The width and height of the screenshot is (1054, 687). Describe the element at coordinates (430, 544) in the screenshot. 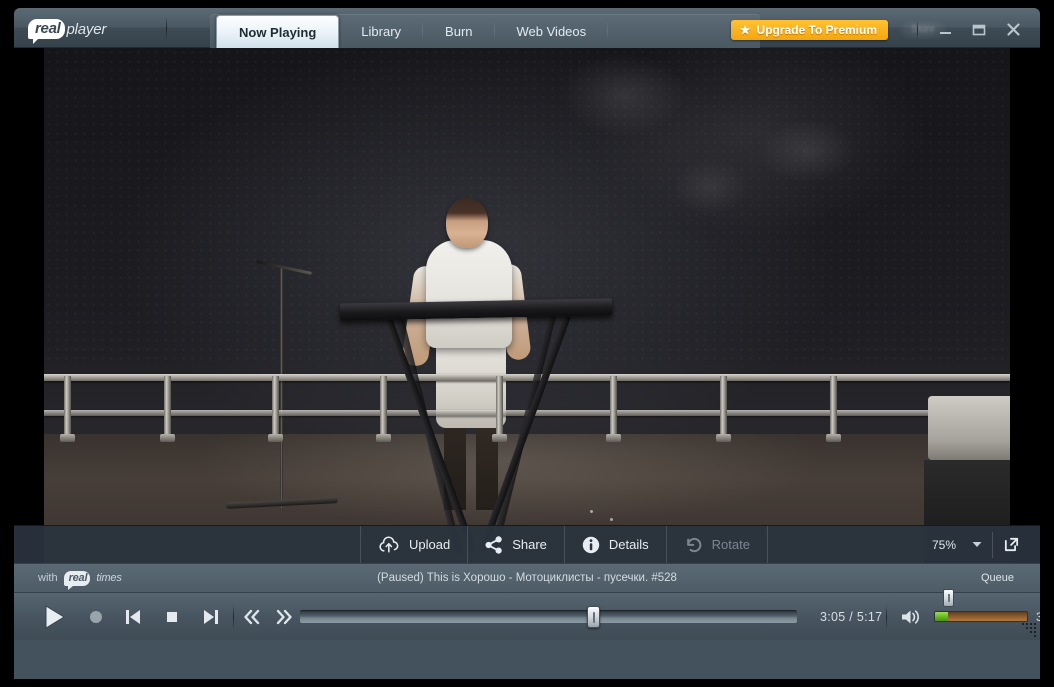

I see `upload-label: Upload` at that location.